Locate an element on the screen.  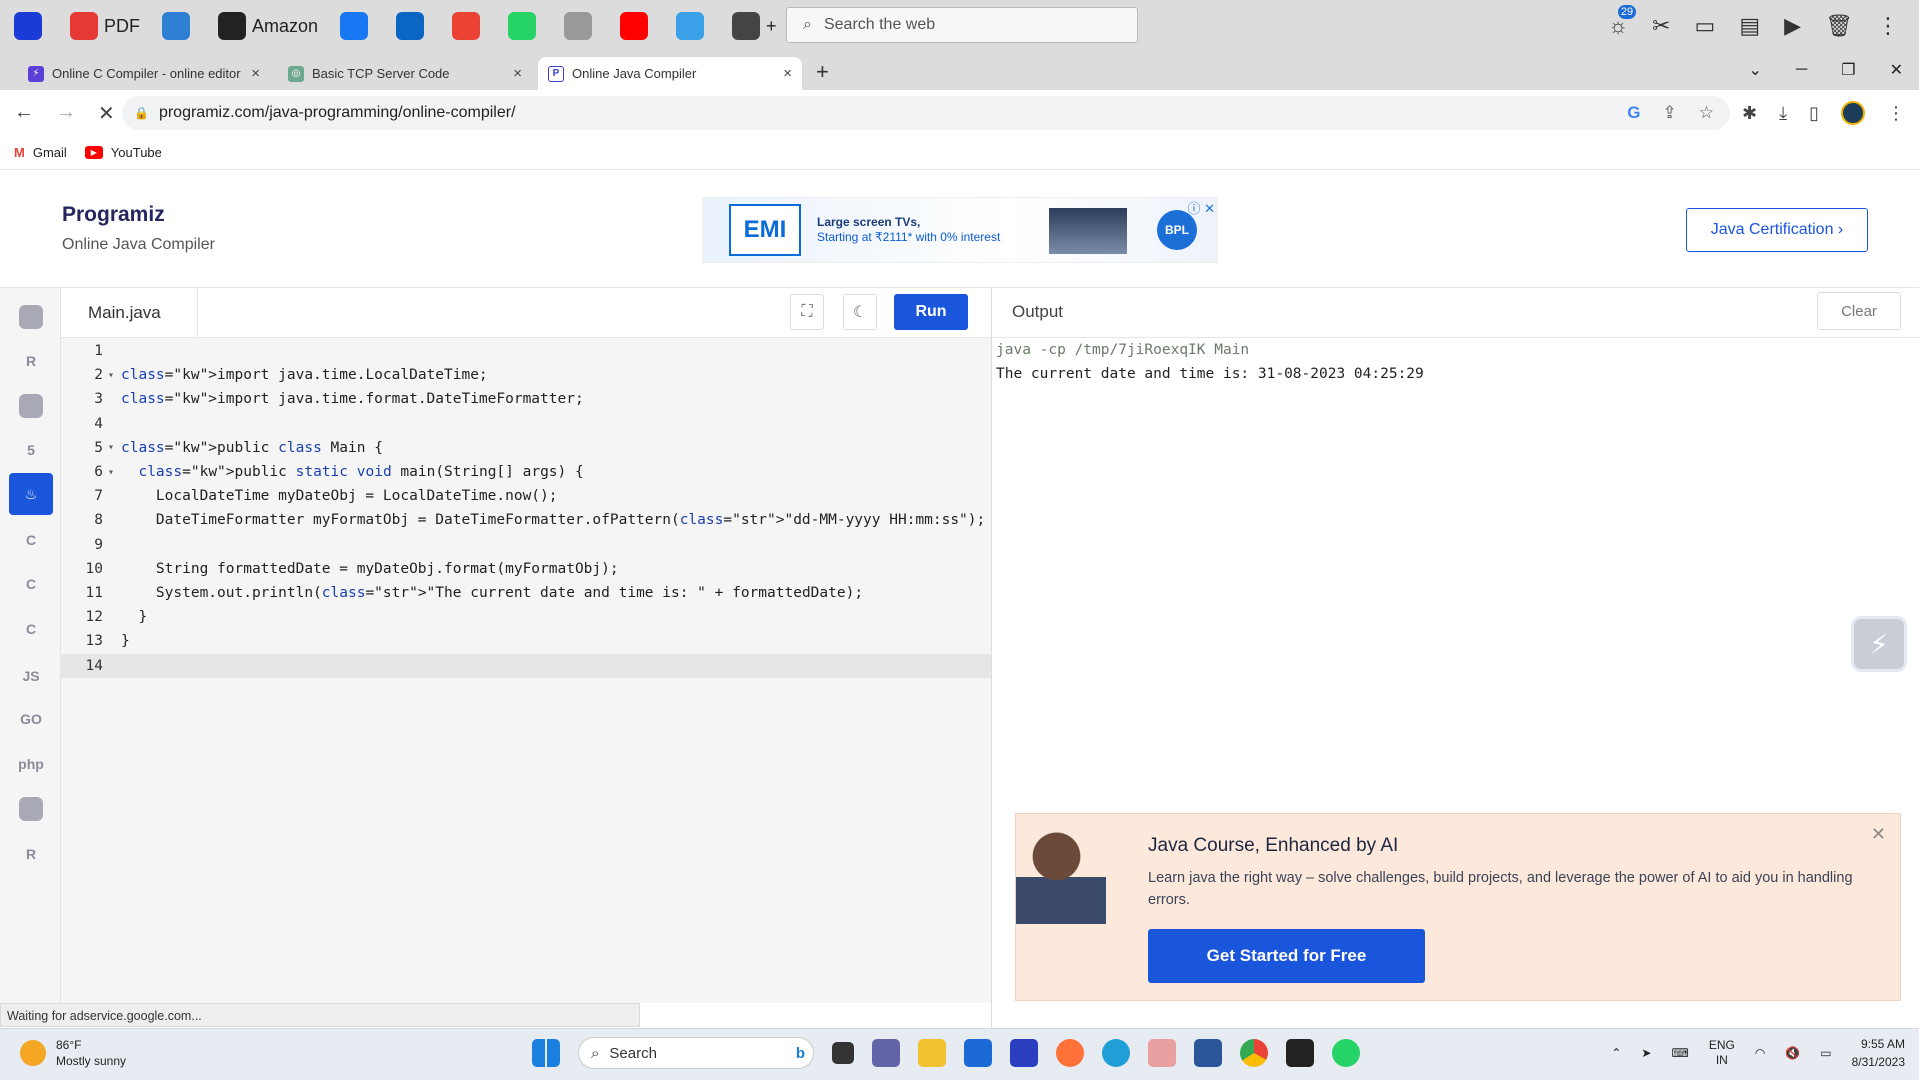
firefox-icon is located at coordinates (1070, 1053).